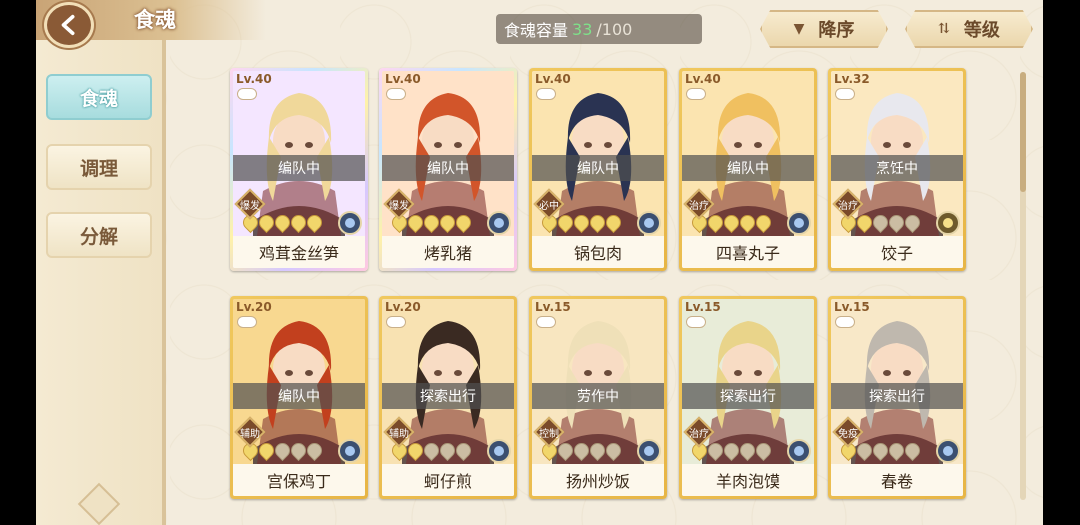 Image resolution: width=1080 pixels, height=525 pixels. I want to click on character-name: 四喜丸子, so click(748, 252).